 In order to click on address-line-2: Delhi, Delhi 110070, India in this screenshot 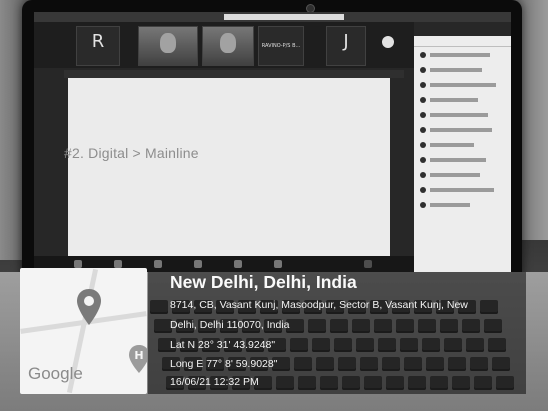, I will do `click(230, 325)`.